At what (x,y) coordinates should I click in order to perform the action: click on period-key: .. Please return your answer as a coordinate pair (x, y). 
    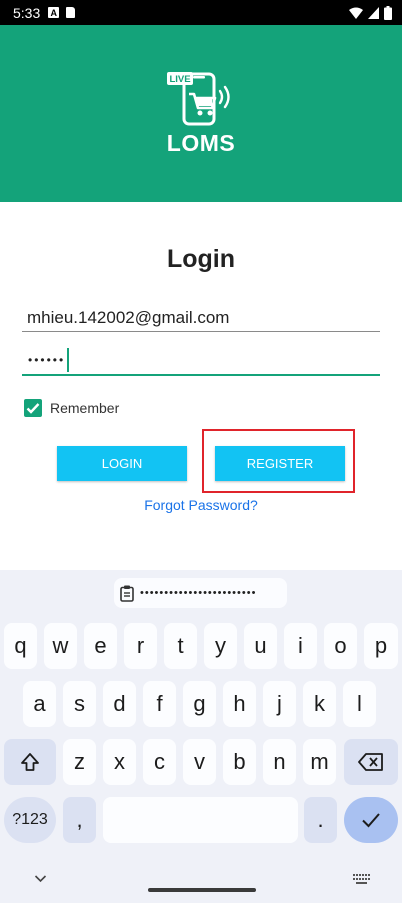
    Looking at the image, I should click on (320, 820).